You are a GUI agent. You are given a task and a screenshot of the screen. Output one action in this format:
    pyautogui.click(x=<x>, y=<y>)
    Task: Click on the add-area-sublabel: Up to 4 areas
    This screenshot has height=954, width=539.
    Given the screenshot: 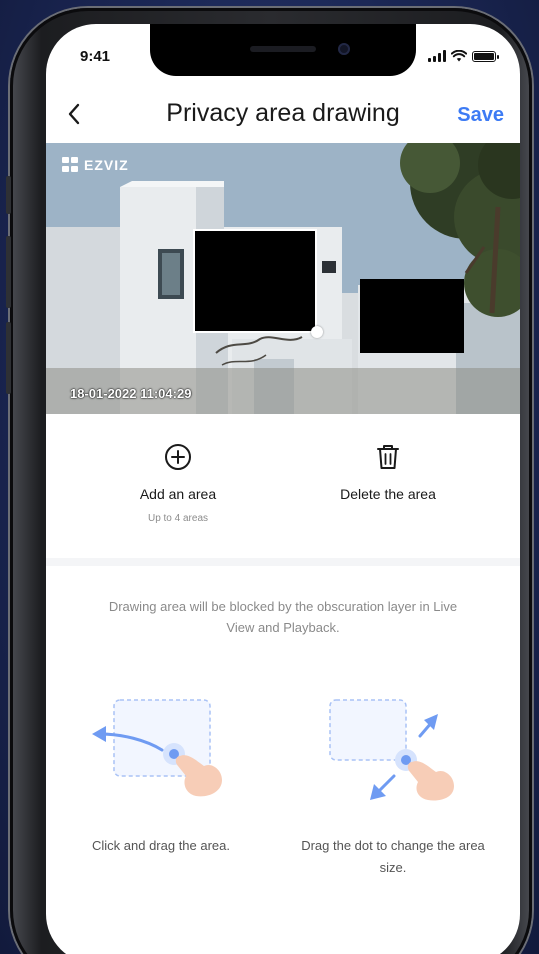 What is the action you would take?
    pyautogui.click(x=178, y=518)
    